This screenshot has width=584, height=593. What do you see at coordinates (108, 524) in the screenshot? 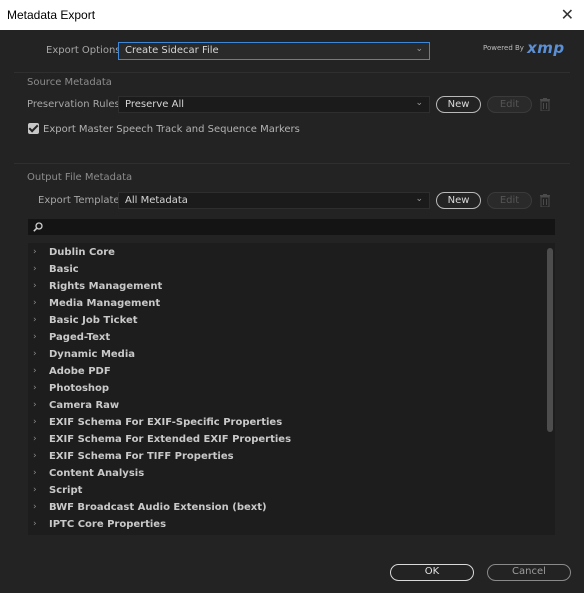
I see `schema-list-item-label: IPTC Core Properties` at bounding box center [108, 524].